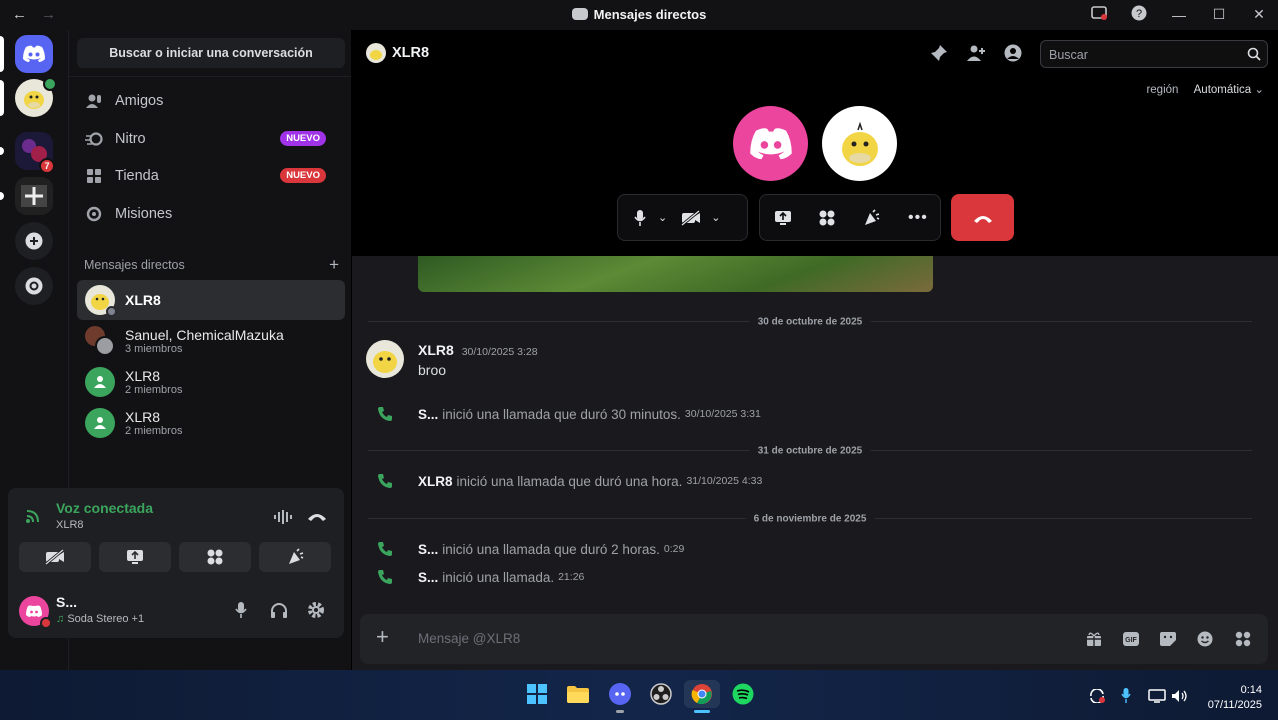 Image resolution: width=1278 pixels, height=720 pixels. I want to click on message-input-placeholder: Mensaje @XLR8, so click(469, 638).